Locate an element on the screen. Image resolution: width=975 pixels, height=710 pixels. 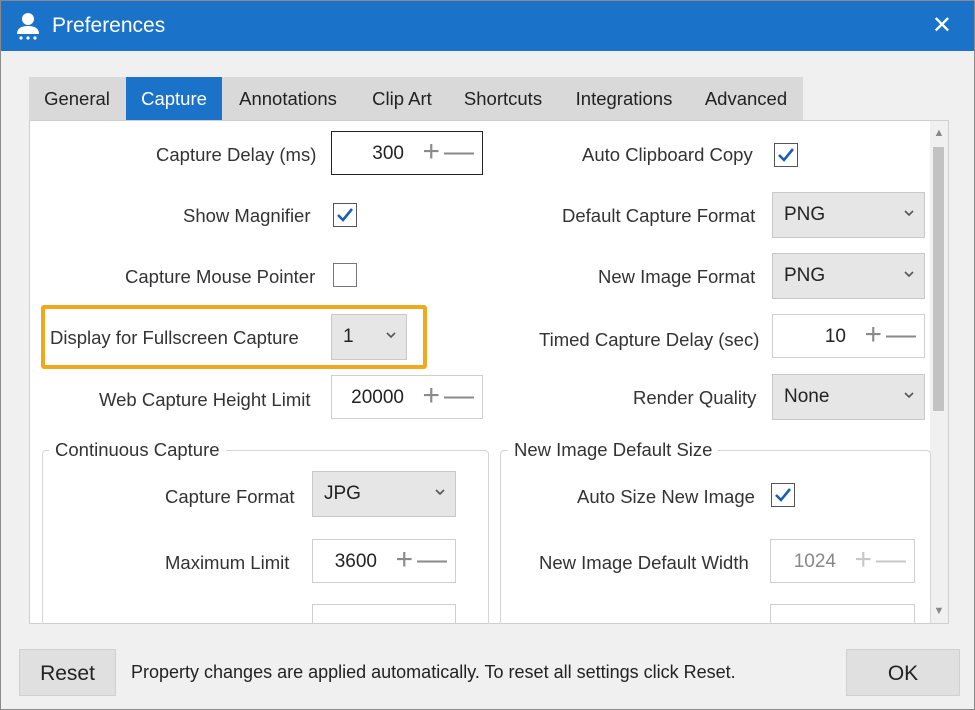
web-capture-height-stepper: 20000 + — is located at coordinates (407, 397).